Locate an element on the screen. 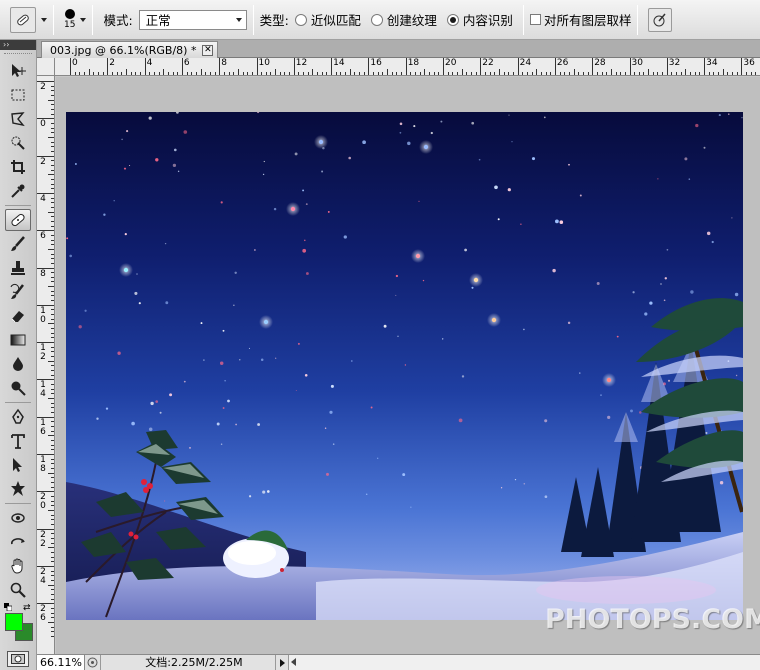 The width and height of the screenshot is (760, 670). brush-picker: 15 is located at coordinates (73, 19).